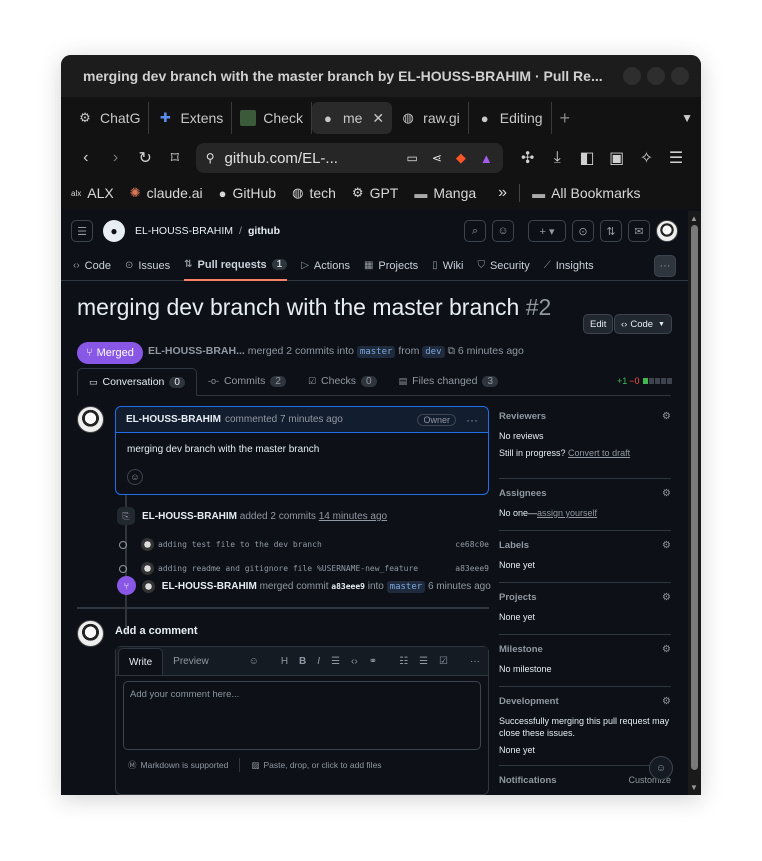  Describe the element at coordinates (694, 503) in the screenshot. I see `page-scrollbar: ▲ ▼` at that location.